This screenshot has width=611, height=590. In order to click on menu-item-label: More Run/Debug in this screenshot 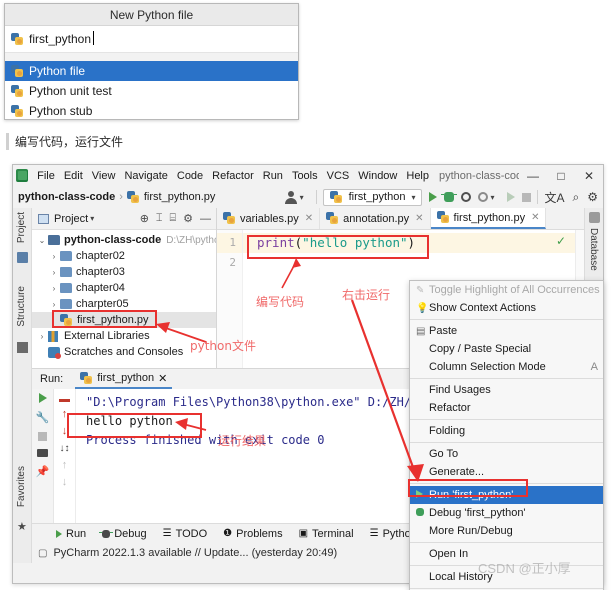, I will do `click(471, 531)`.